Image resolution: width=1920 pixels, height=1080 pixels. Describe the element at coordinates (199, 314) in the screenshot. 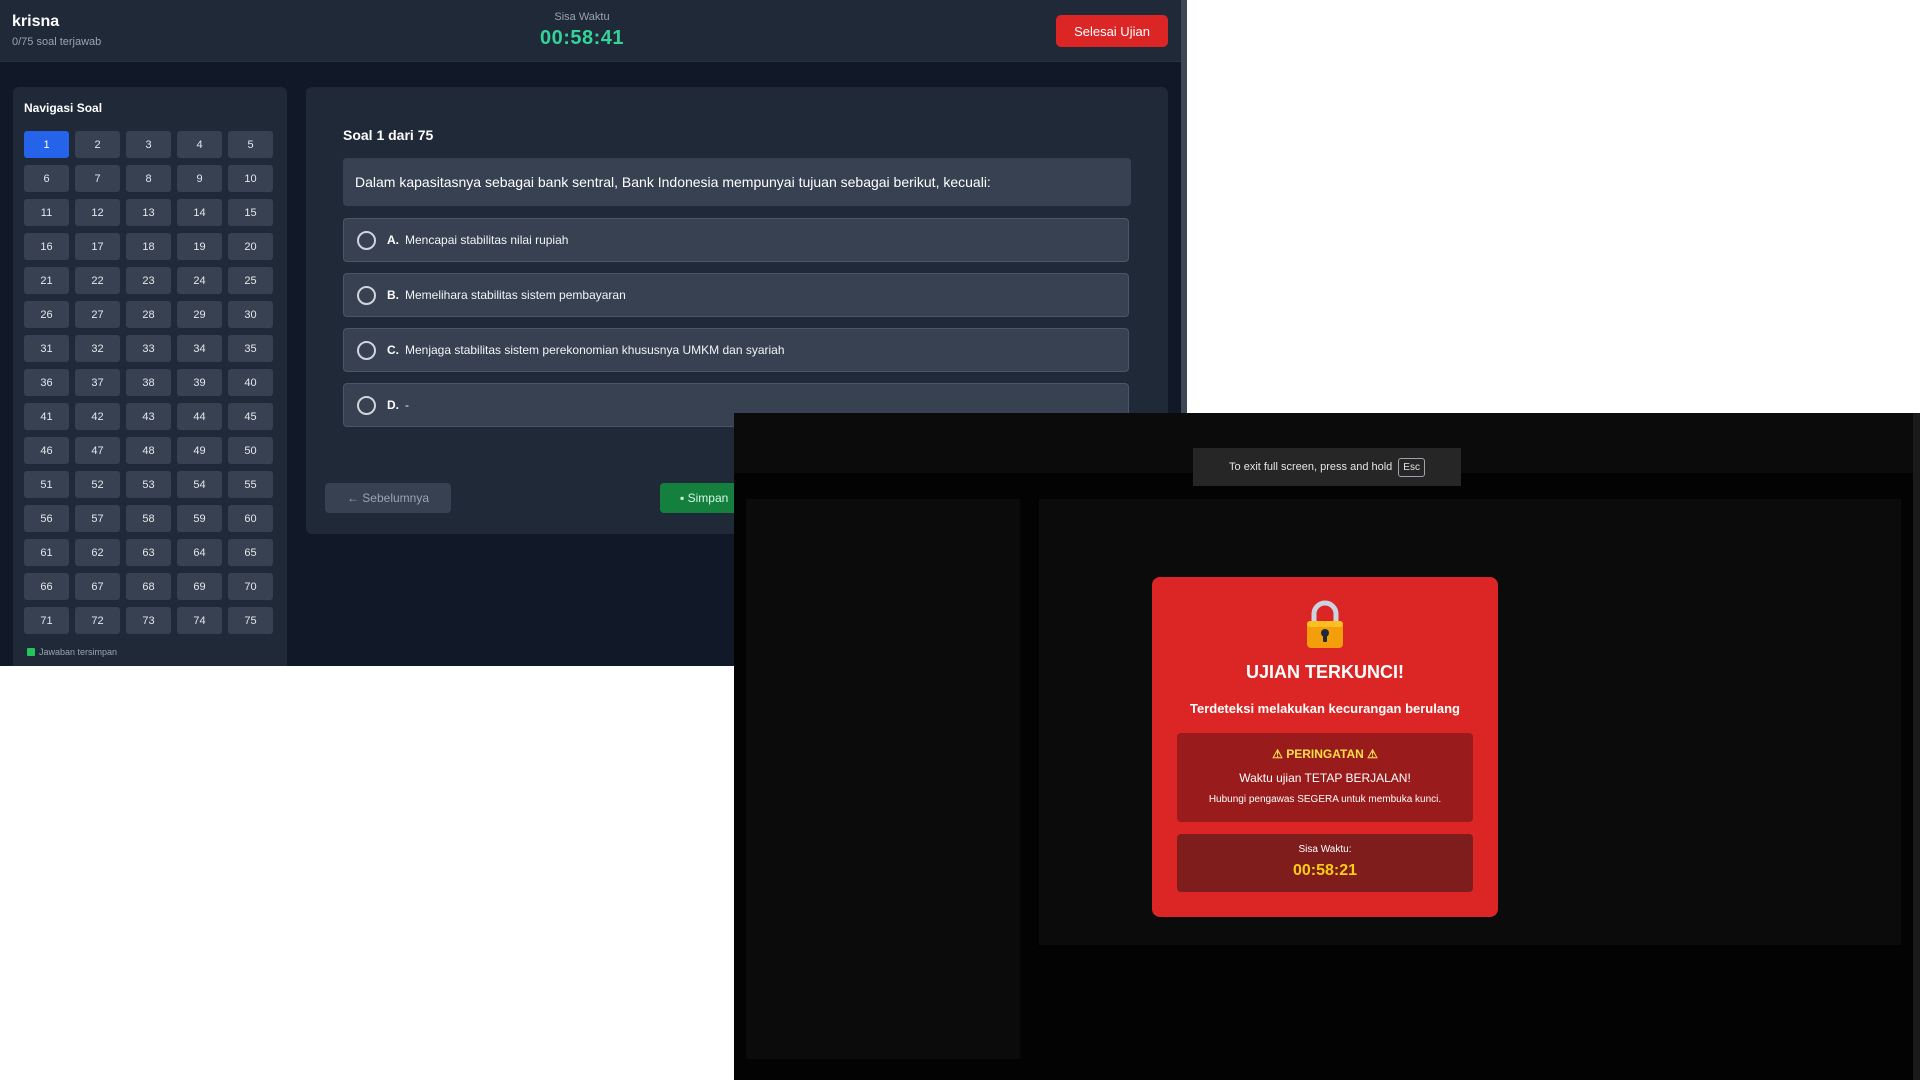

I see `question-nav-29: 29` at that location.